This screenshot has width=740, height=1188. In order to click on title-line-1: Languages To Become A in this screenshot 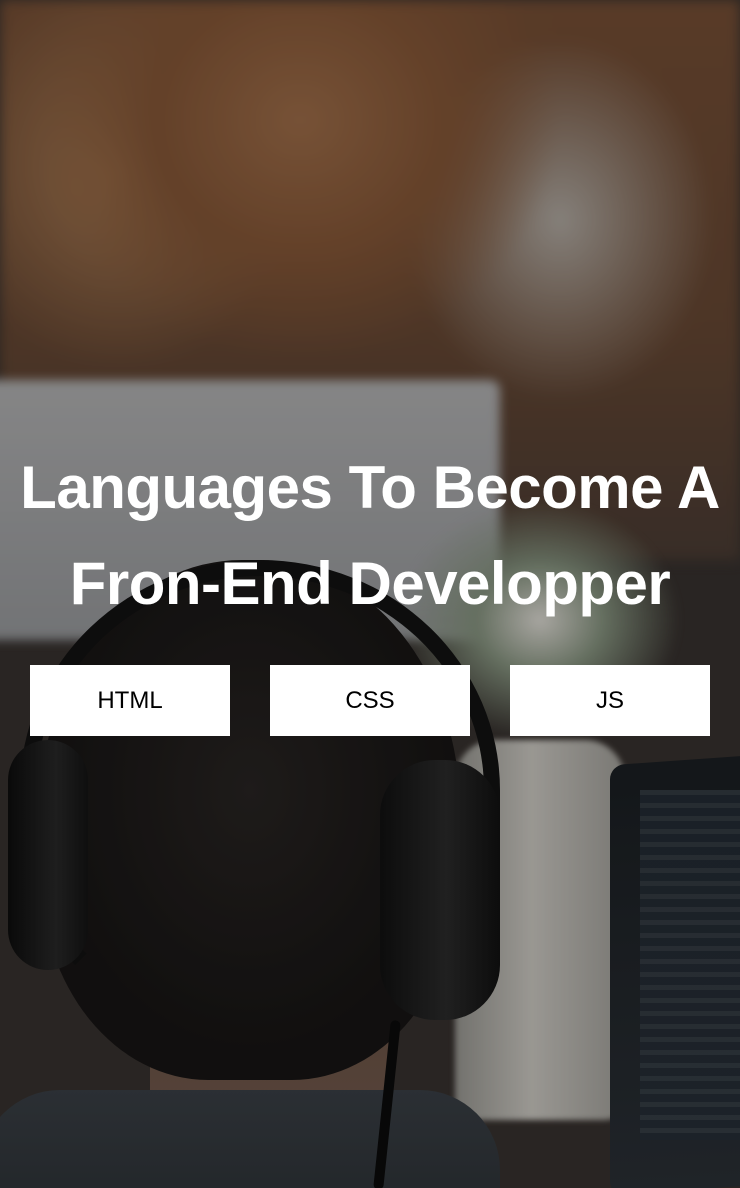, I will do `click(370, 487)`.